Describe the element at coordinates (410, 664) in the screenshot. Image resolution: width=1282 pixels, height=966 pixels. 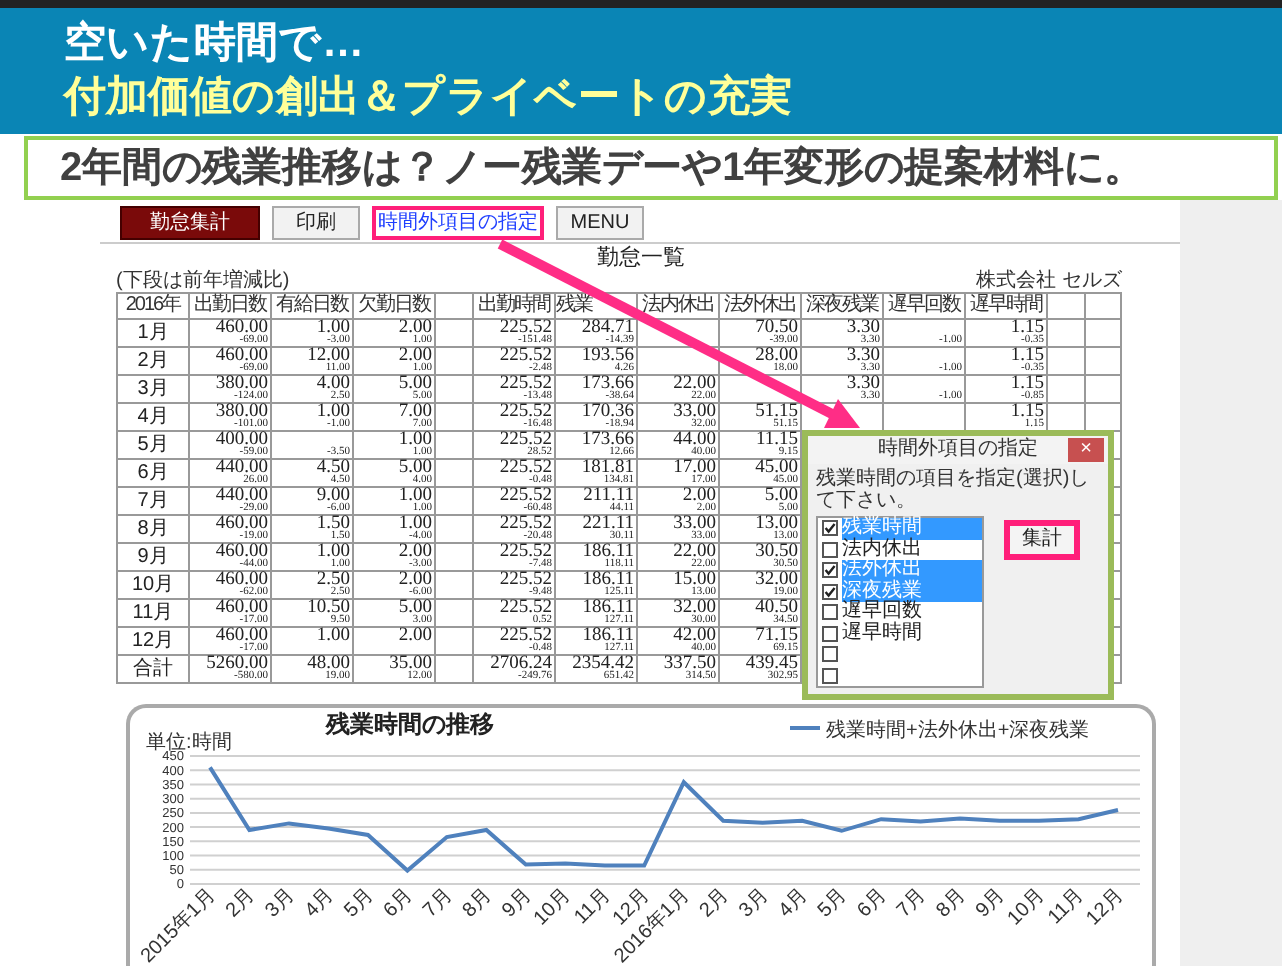
I see `cell-value: 35.00` at that location.